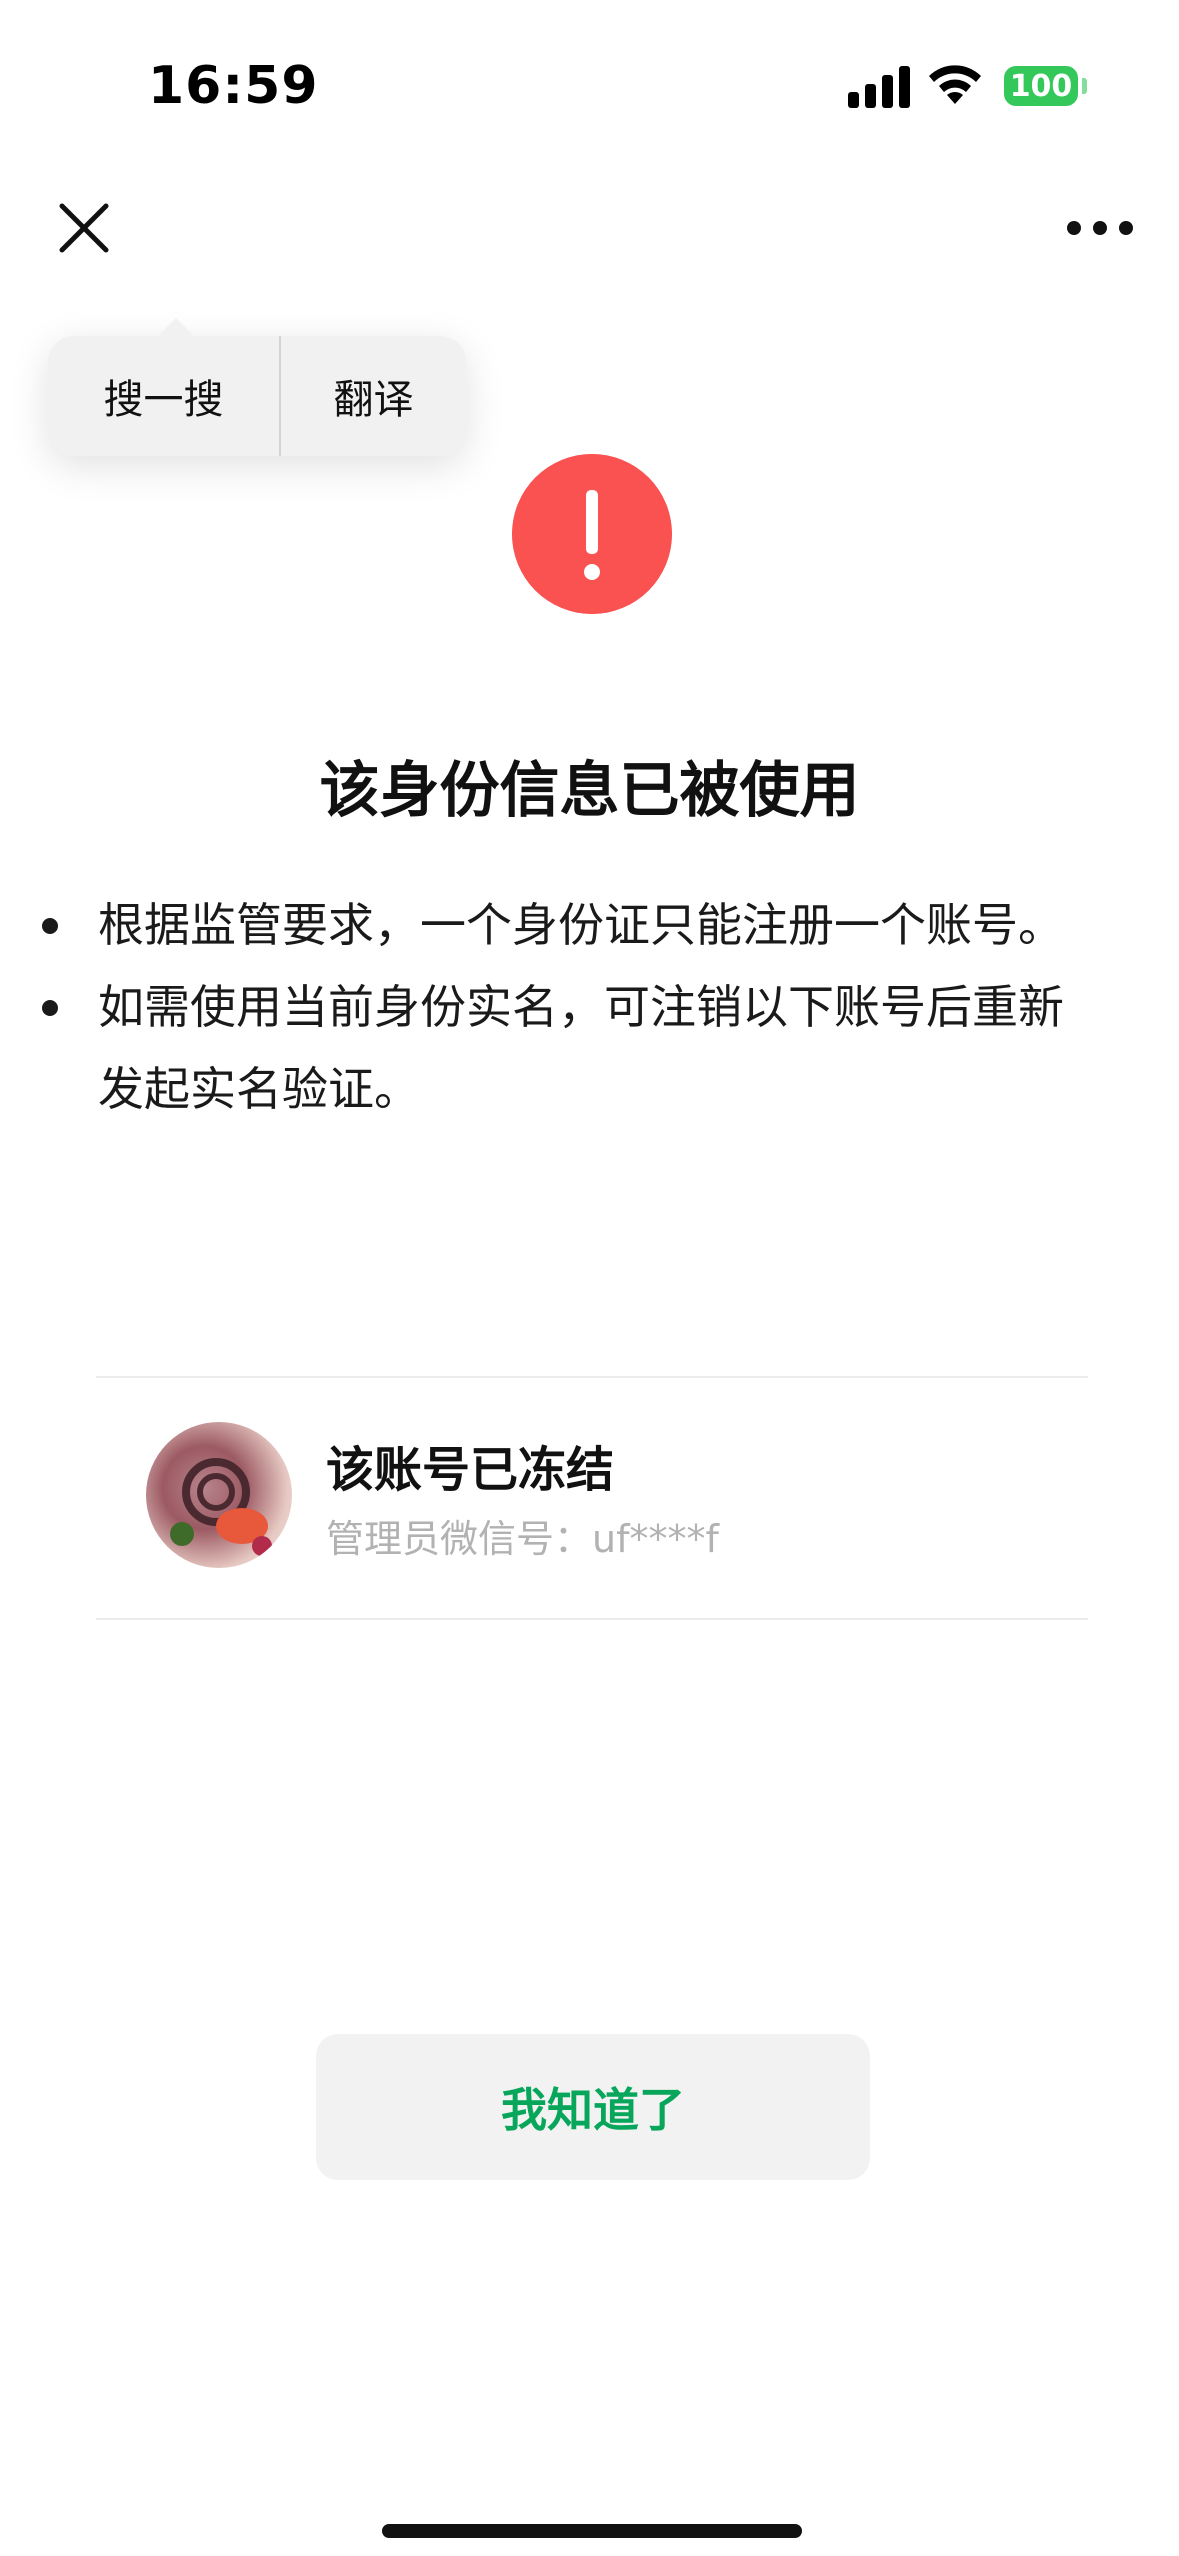  What do you see at coordinates (592, 534) in the screenshot?
I see `exclamation-icon` at bounding box center [592, 534].